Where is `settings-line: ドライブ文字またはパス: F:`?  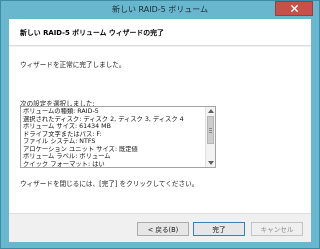 settings-line: ドライブ文字またはパス: F: is located at coordinates (62, 134).